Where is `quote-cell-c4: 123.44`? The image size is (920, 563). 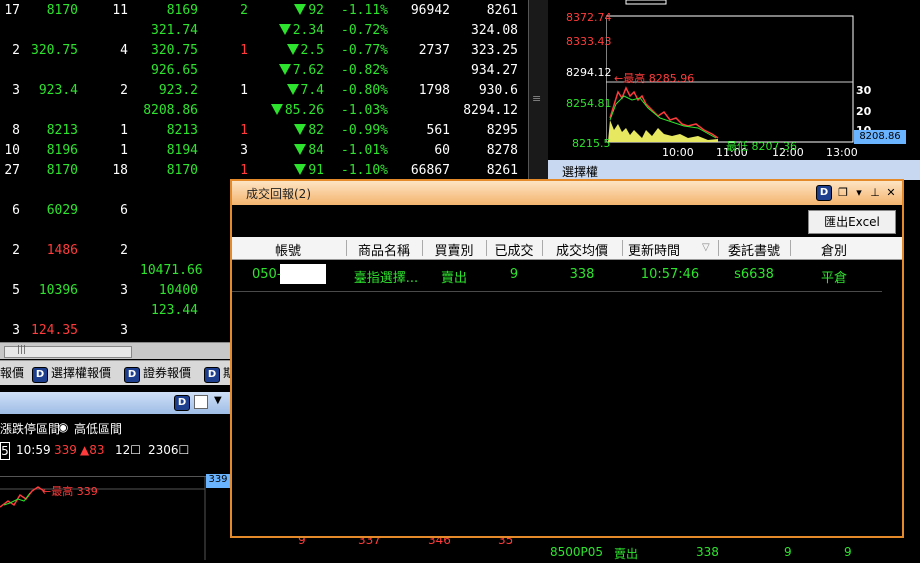 quote-cell-c4: 123.44 is located at coordinates (174, 310).